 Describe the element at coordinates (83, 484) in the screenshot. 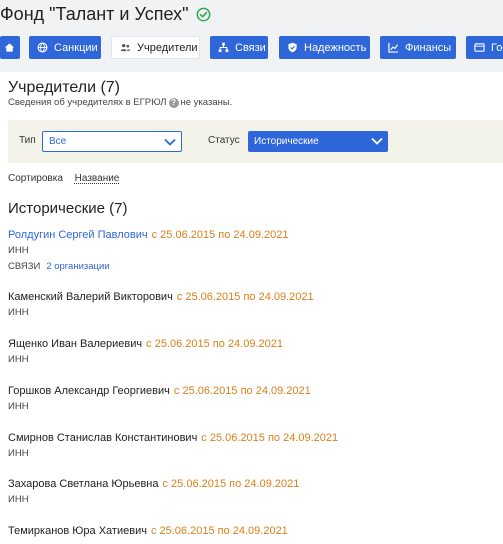

I see `person-name: Захарова Светлана Юрьевна` at that location.